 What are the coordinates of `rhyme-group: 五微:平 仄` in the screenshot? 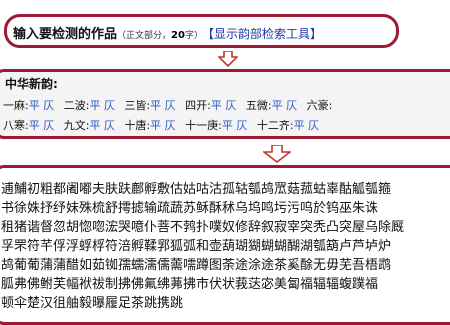 It's located at (271, 105).